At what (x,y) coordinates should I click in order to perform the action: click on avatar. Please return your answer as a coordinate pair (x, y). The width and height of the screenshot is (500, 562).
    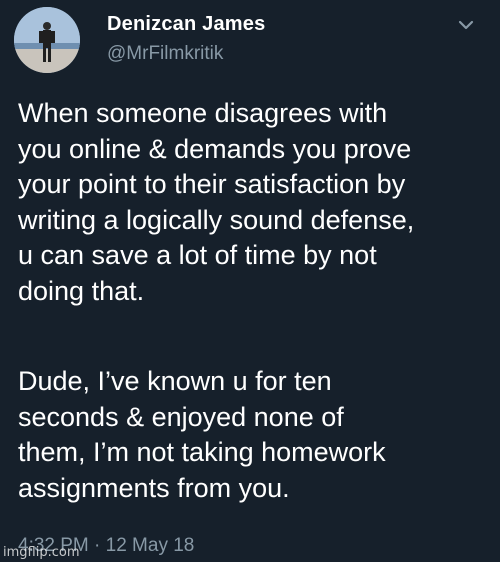
    Looking at the image, I should click on (47, 40).